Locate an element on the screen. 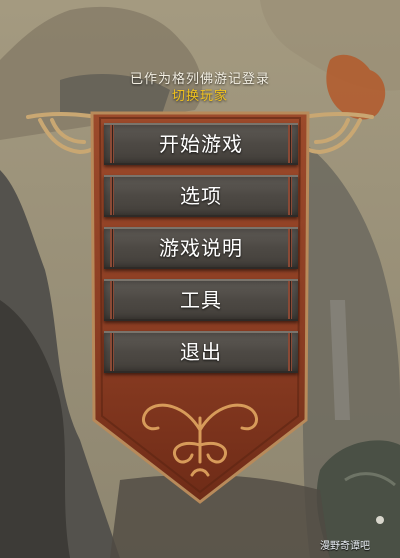 The image size is (400, 558). game-instructions-label: 游戏说明 is located at coordinates (201, 248).